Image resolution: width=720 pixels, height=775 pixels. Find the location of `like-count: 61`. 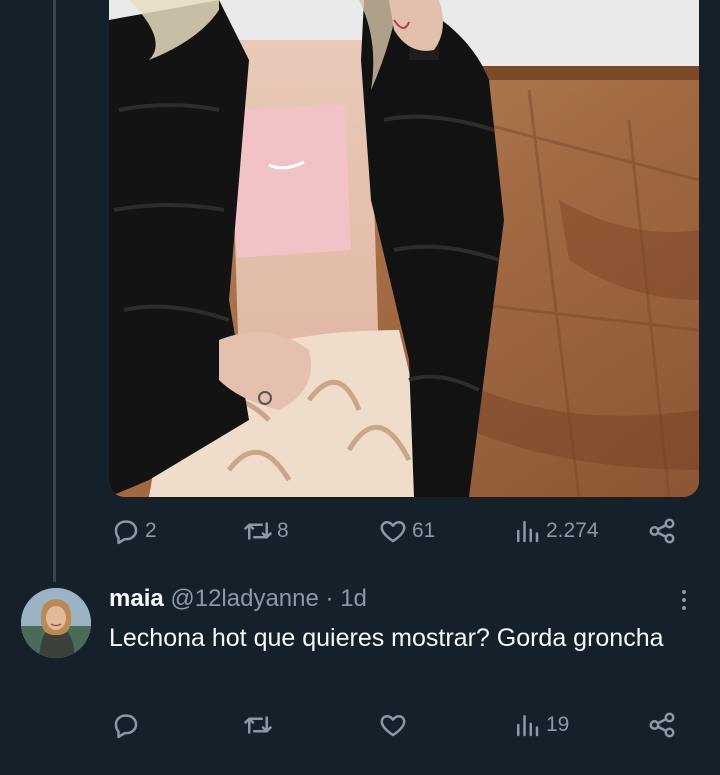

like-count: 61 is located at coordinates (424, 530).